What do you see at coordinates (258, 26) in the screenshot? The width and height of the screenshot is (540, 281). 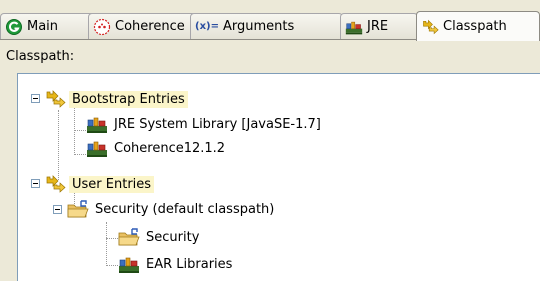 I see `tab-arguments-label: Arguments` at bounding box center [258, 26].